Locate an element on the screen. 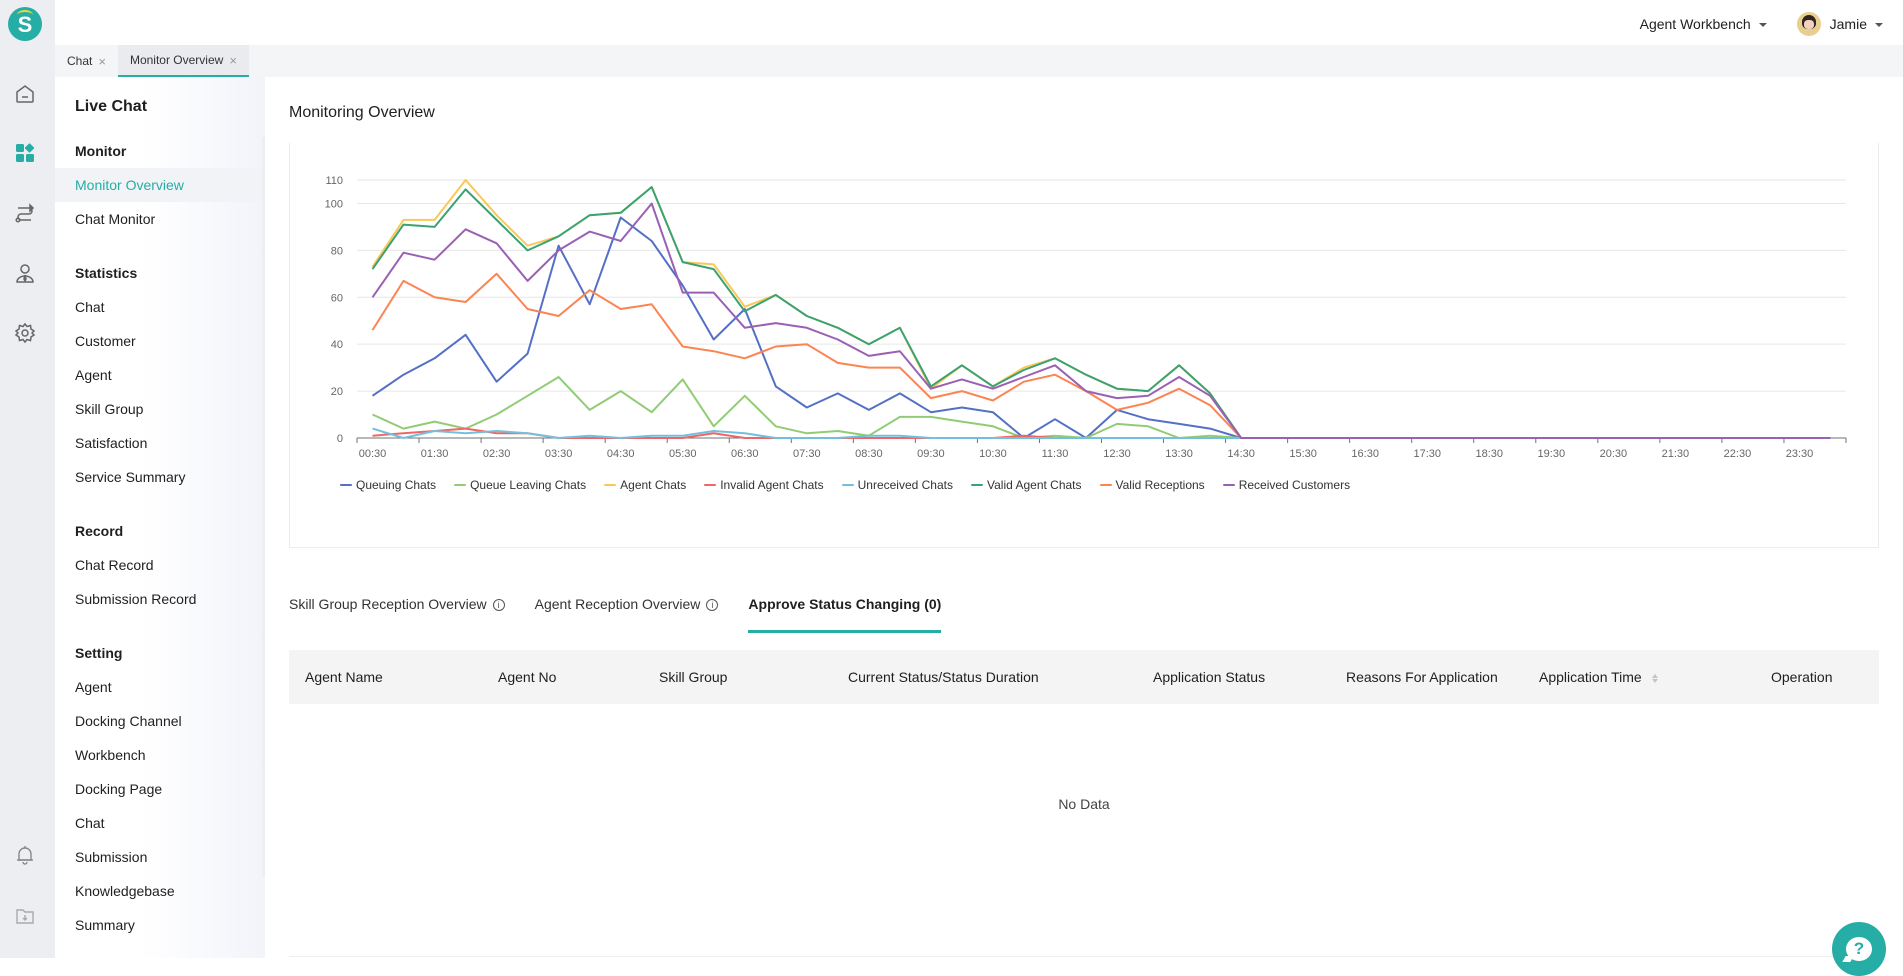 This screenshot has height=976, width=1903. legend-label: Valid Agent Chats is located at coordinates (1034, 485).